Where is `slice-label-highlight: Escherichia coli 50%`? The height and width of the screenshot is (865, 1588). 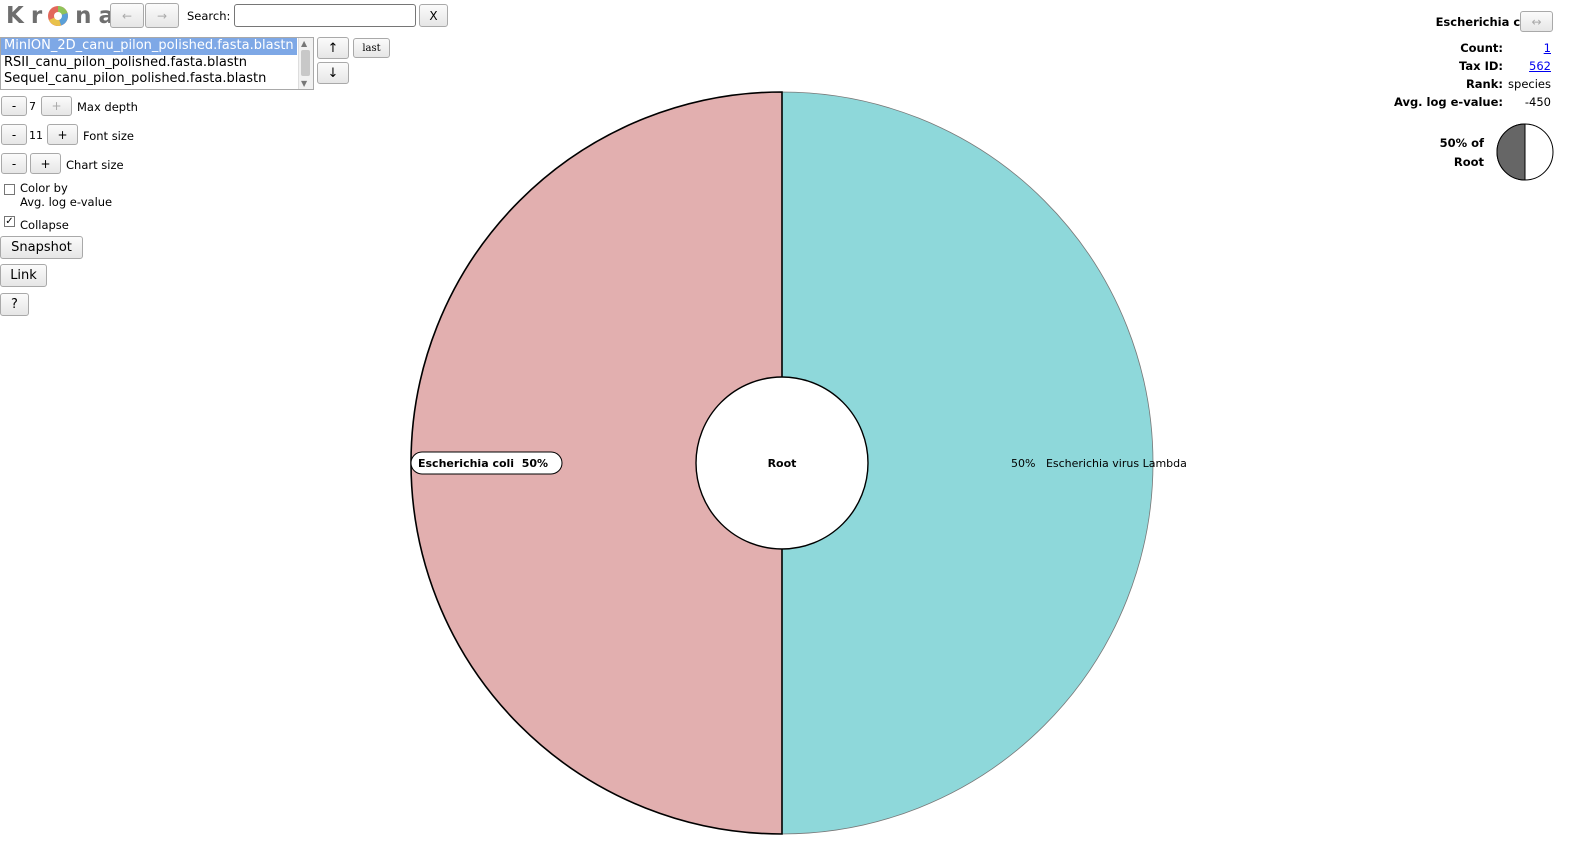 slice-label-highlight: Escherichia coli 50% is located at coordinates (486, 463).